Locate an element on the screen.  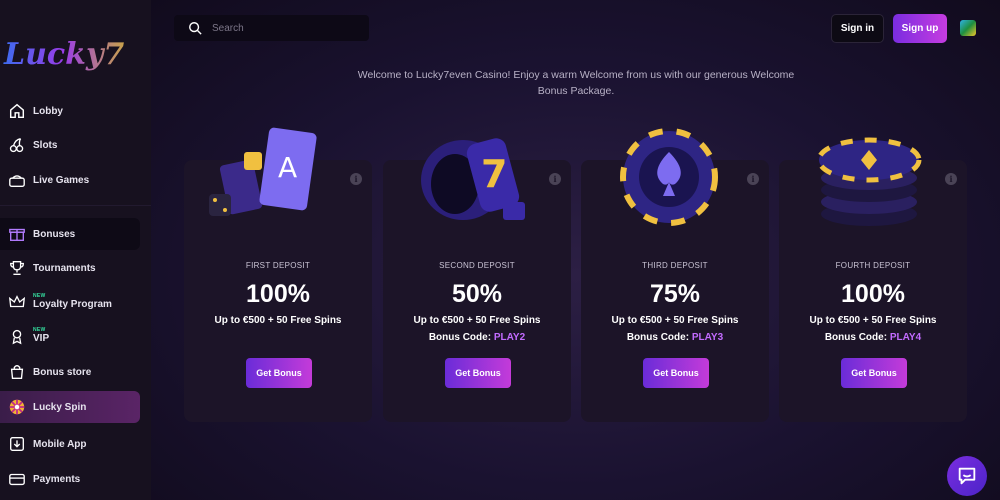
card-label: THIRD DEPOSIT is located at coordinates (675, 265).